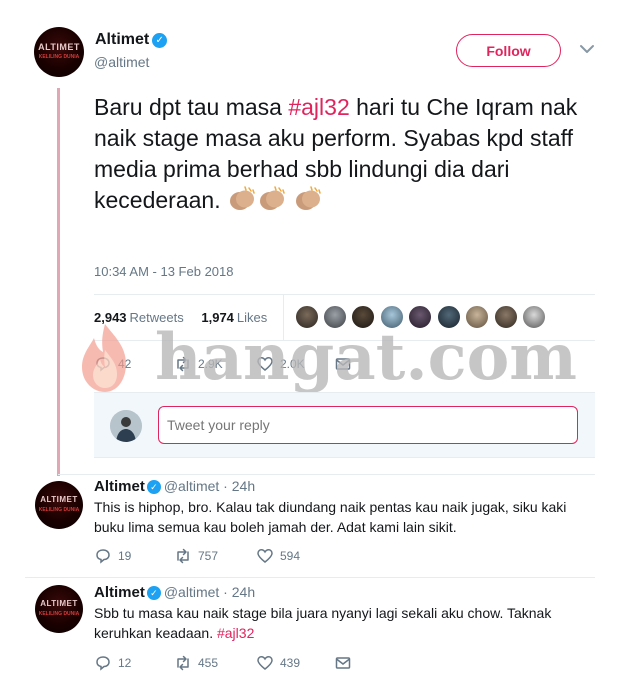  I want to click on watermark: hangat.com, so click(323, 357).